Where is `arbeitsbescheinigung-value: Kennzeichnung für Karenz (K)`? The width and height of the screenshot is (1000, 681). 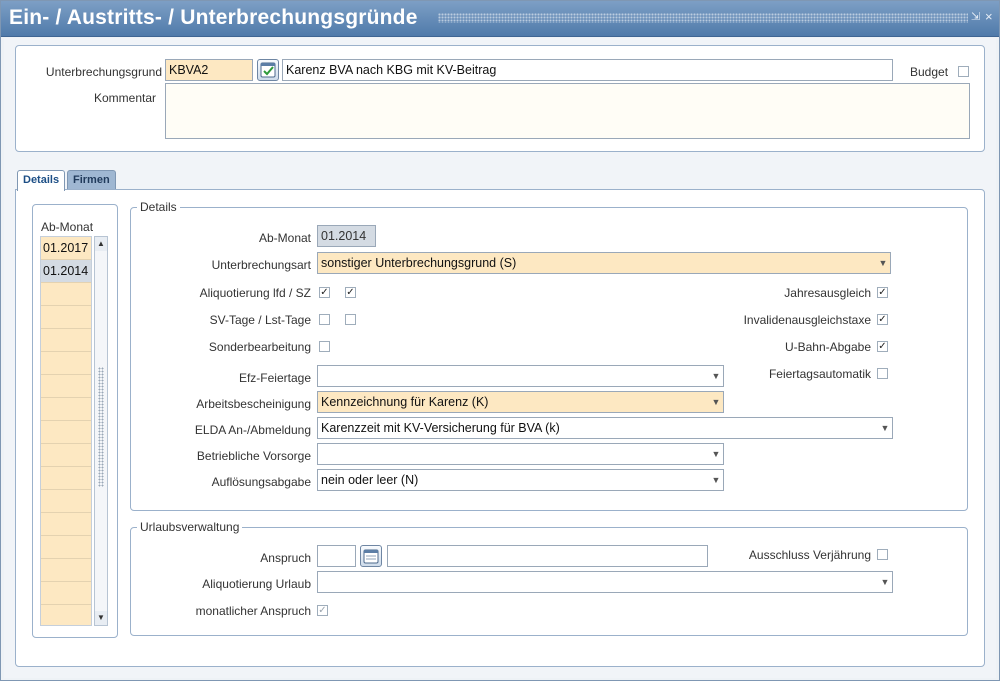 arbeitsbescheinigung-value: Kennzeichnung für Karenz (K) is located at coordinates (405, 402).